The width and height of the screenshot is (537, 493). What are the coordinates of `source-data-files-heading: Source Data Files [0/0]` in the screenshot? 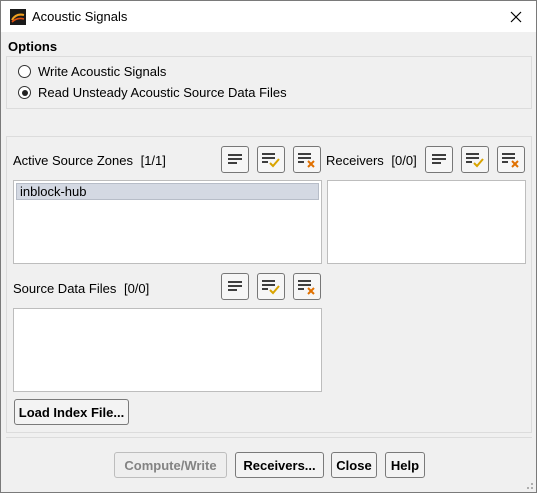 It's located at (81, 288).